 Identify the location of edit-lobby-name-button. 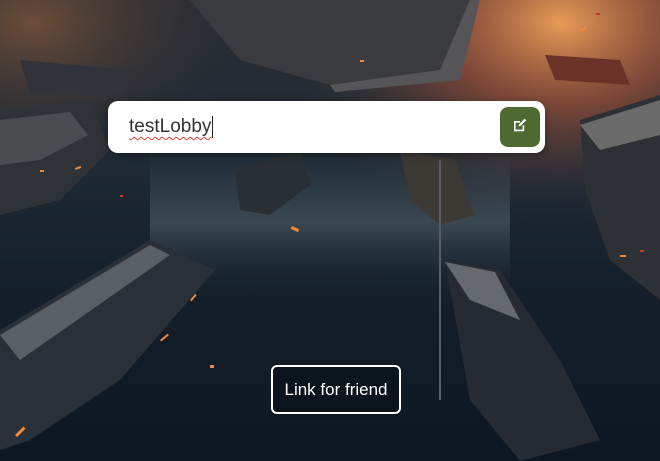
(520, 127).